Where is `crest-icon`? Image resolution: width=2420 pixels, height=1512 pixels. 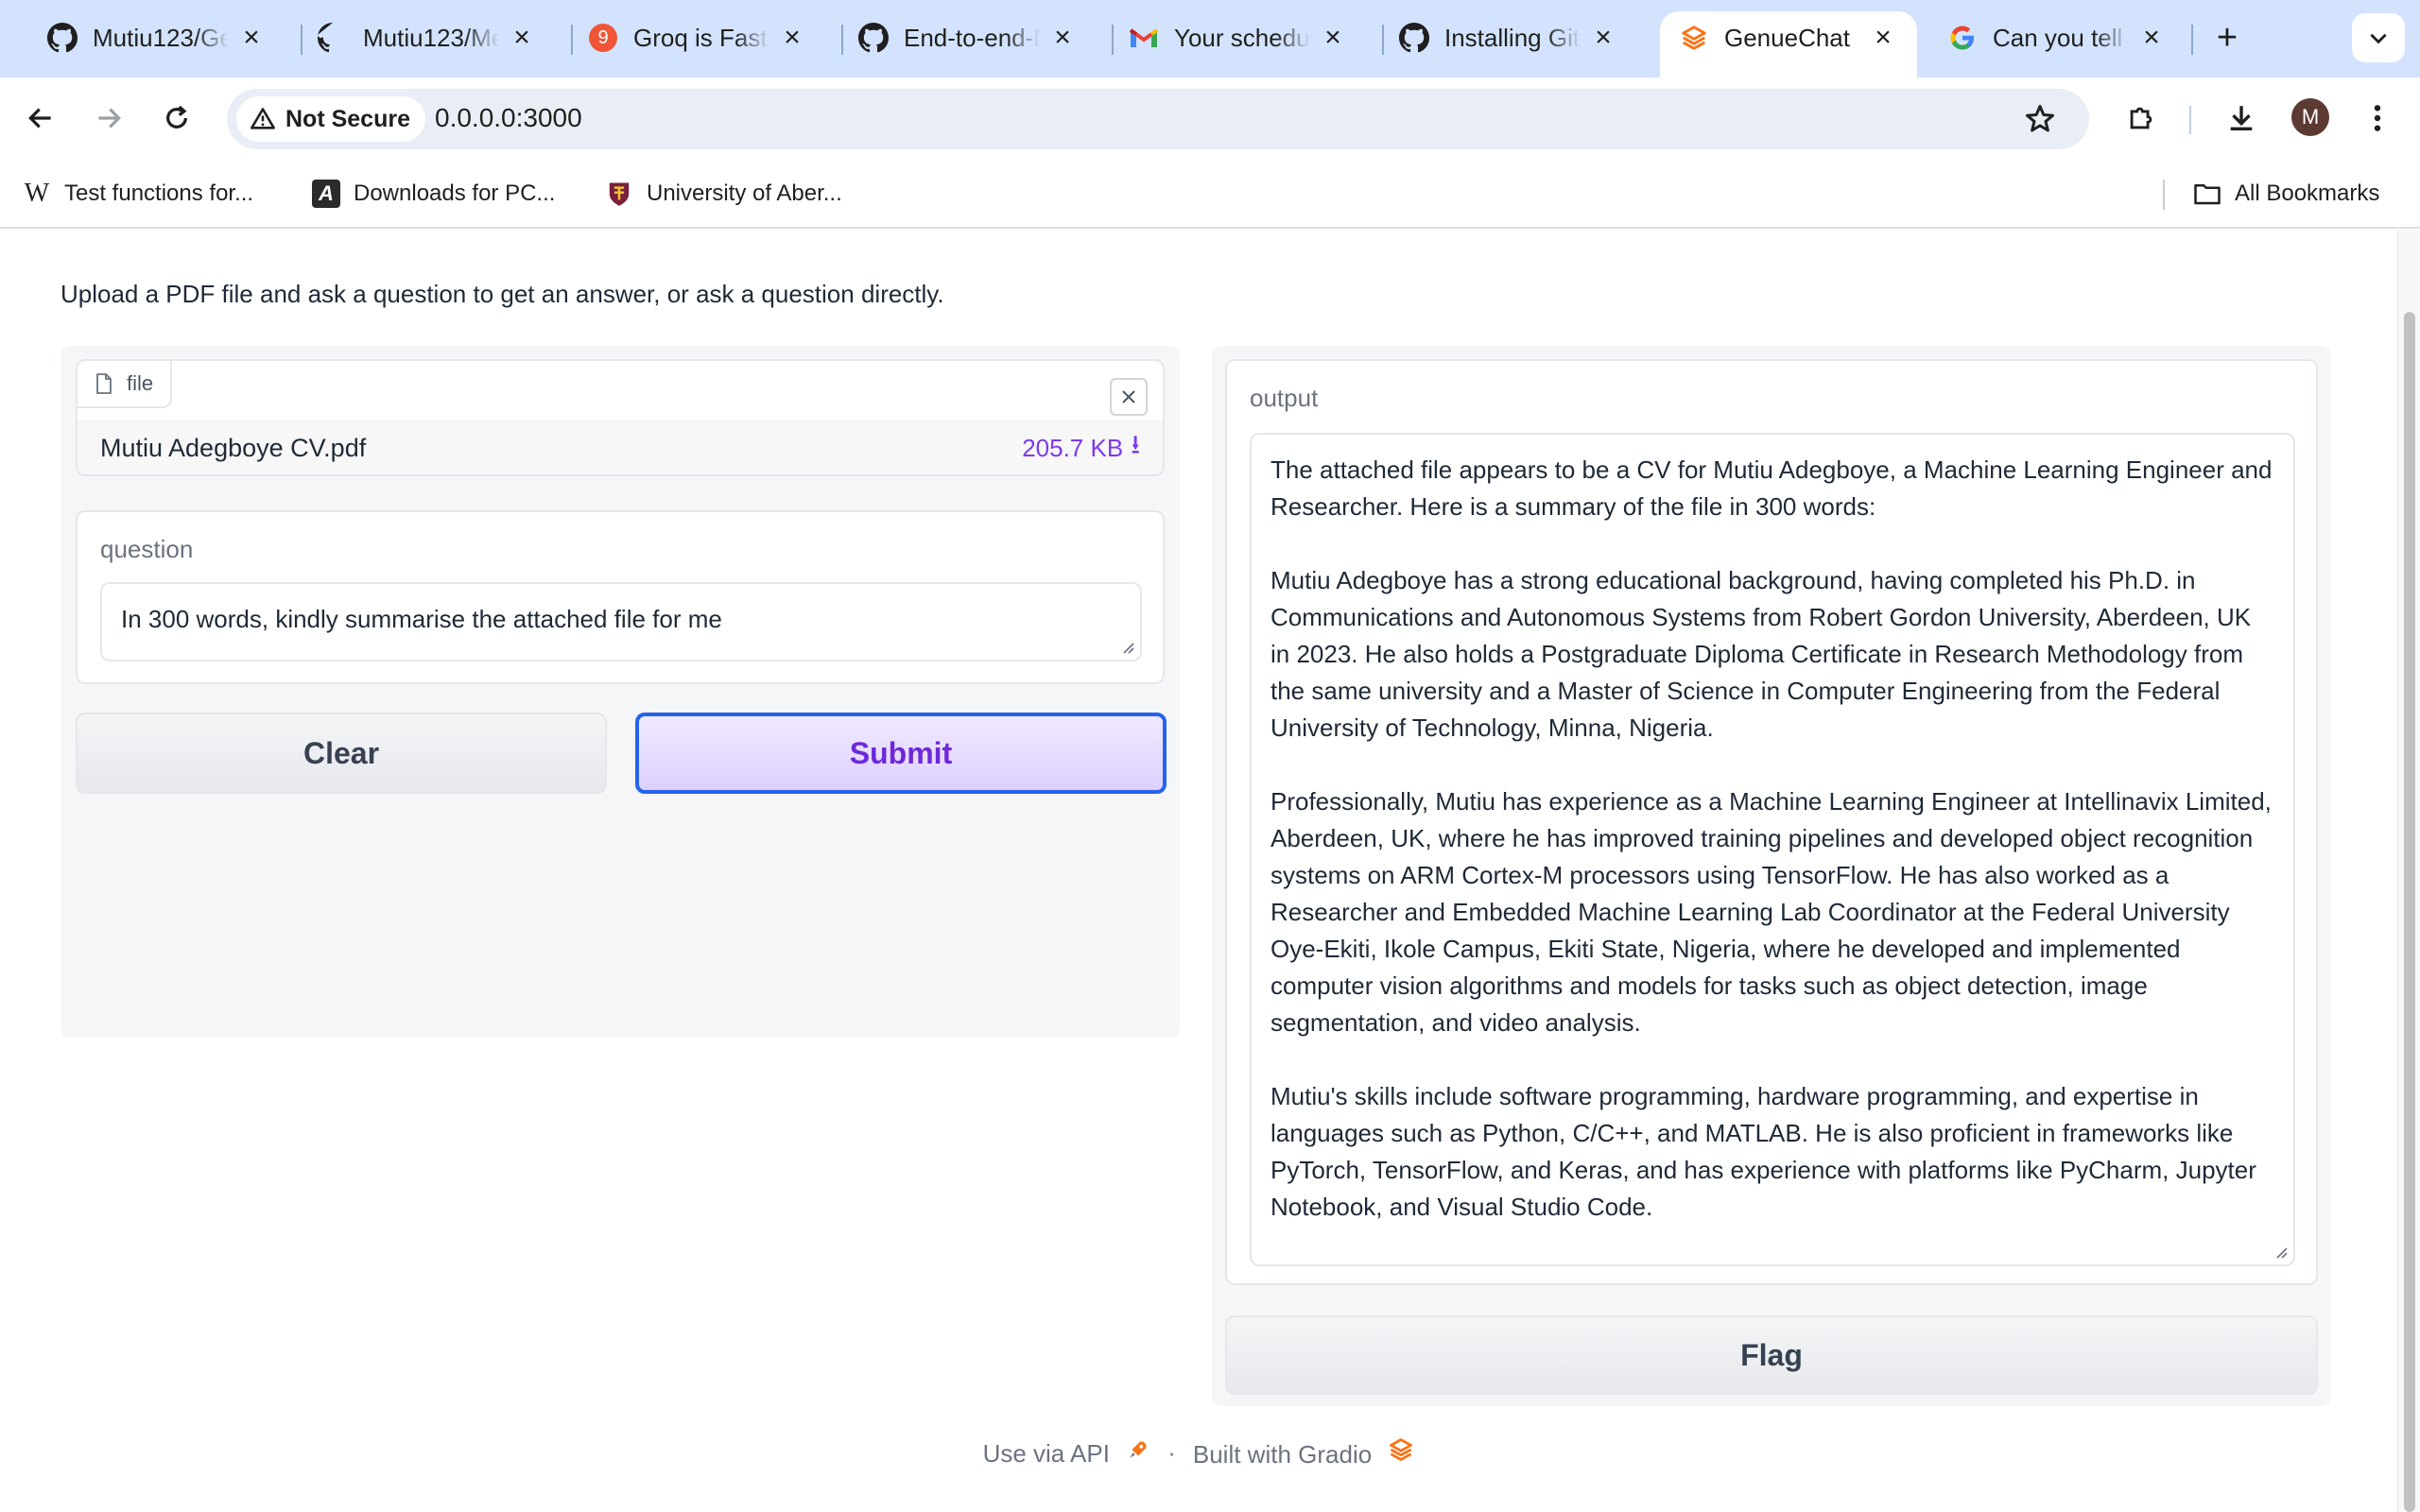
crest-icon is located at coordinates (619, 194).